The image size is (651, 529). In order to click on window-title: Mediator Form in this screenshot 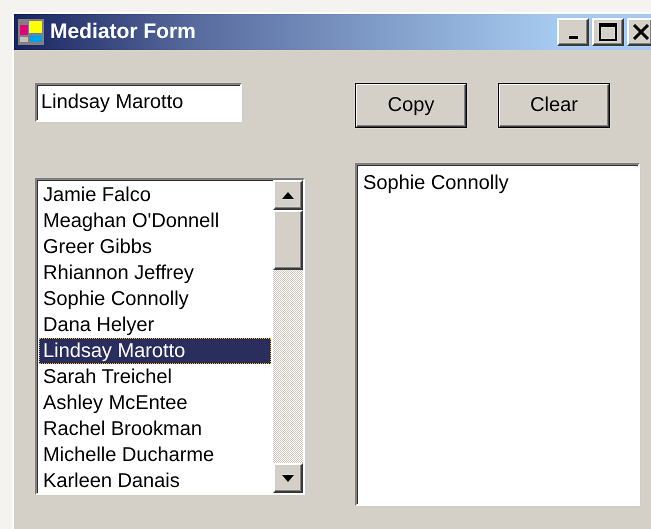, I will do `click(123, 32)`.